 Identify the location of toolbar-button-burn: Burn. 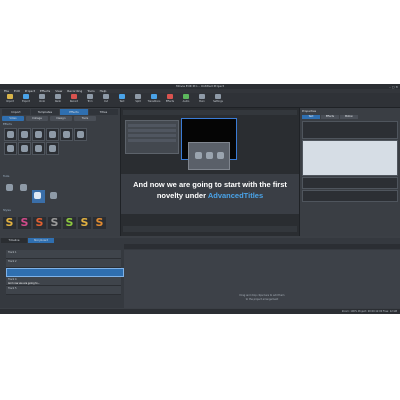
(202, 100).